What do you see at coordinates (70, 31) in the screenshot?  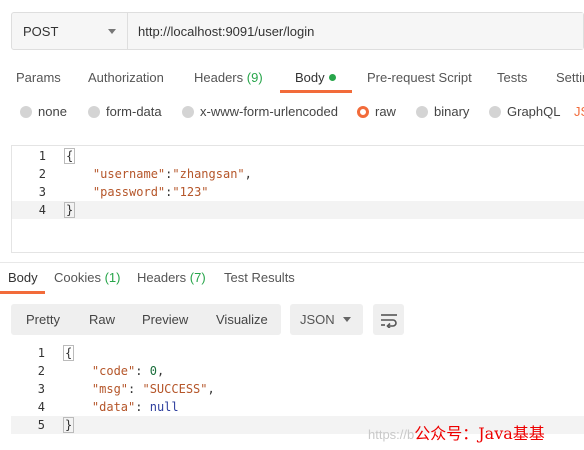 I see `method-select: POST` at bounding box center [70, 31].